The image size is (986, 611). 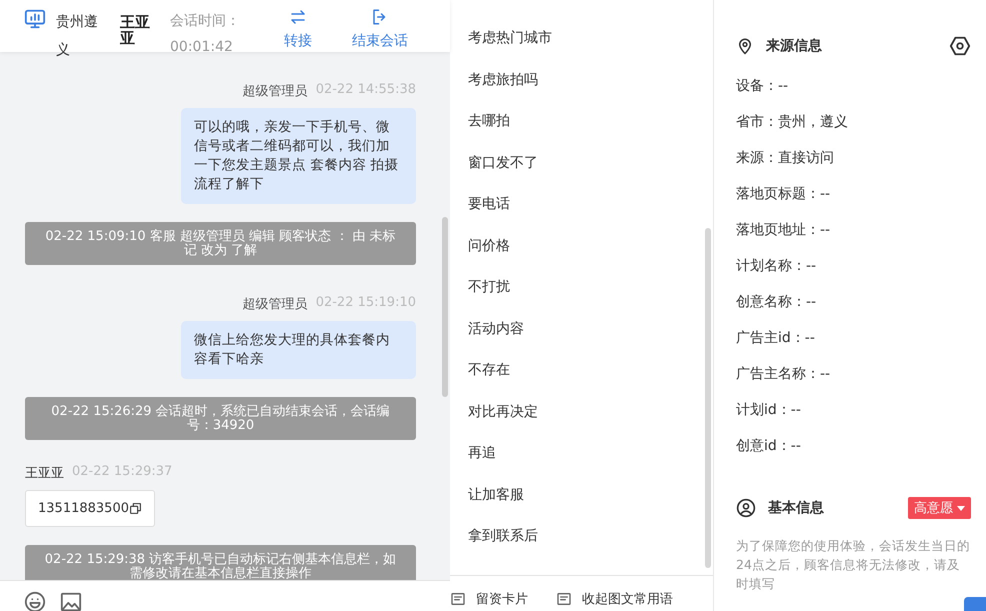 I want to click on system-message: 02-22 15:29:38 访客手机号已自动标记右侧基本信息栏，如需修改请在基本信息栏直接操作, so click(x=220, y=562).